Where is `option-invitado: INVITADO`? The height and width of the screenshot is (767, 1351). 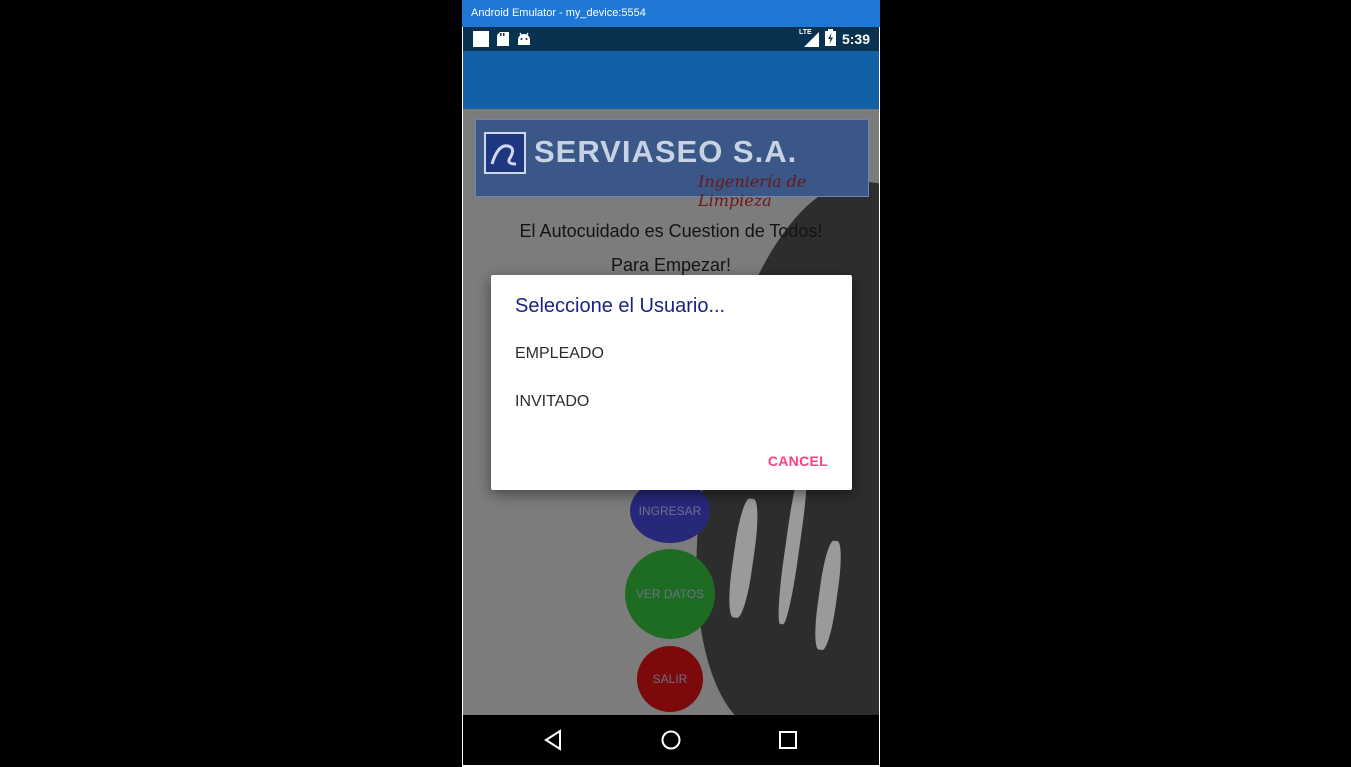 option-invitado: INVITADO is located at coordinates (552, 402).